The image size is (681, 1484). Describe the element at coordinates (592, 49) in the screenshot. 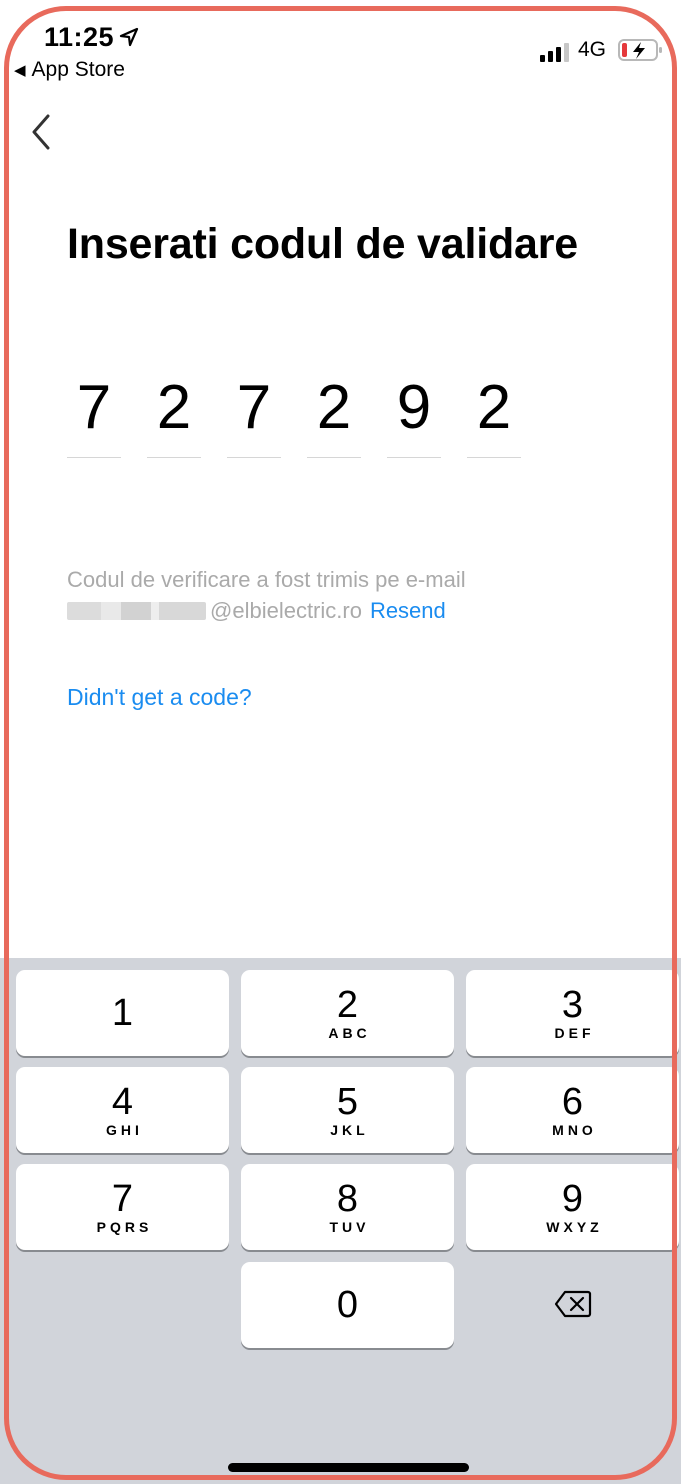

I see `network-type: 4G` at that location.